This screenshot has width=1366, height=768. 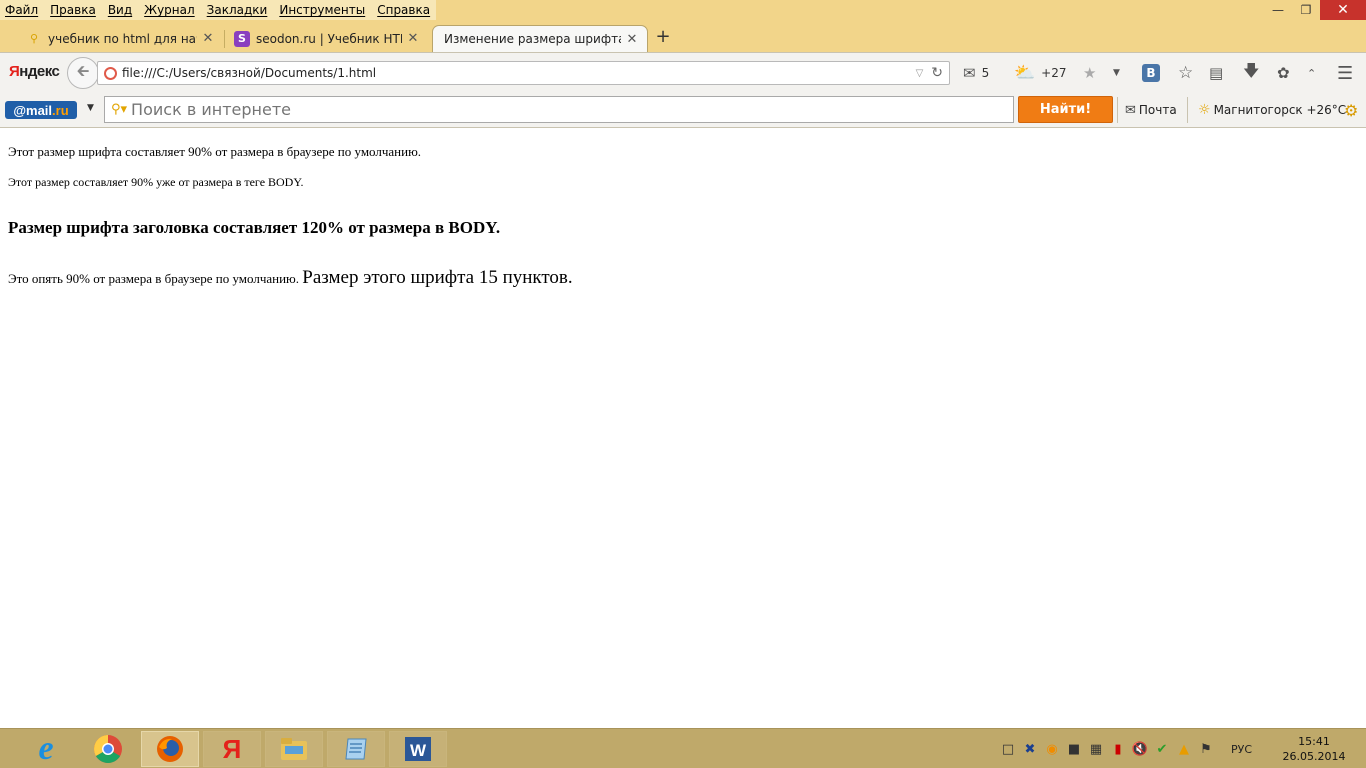 I want to click on restore-button: ❐, so click(x=1306, y=10).